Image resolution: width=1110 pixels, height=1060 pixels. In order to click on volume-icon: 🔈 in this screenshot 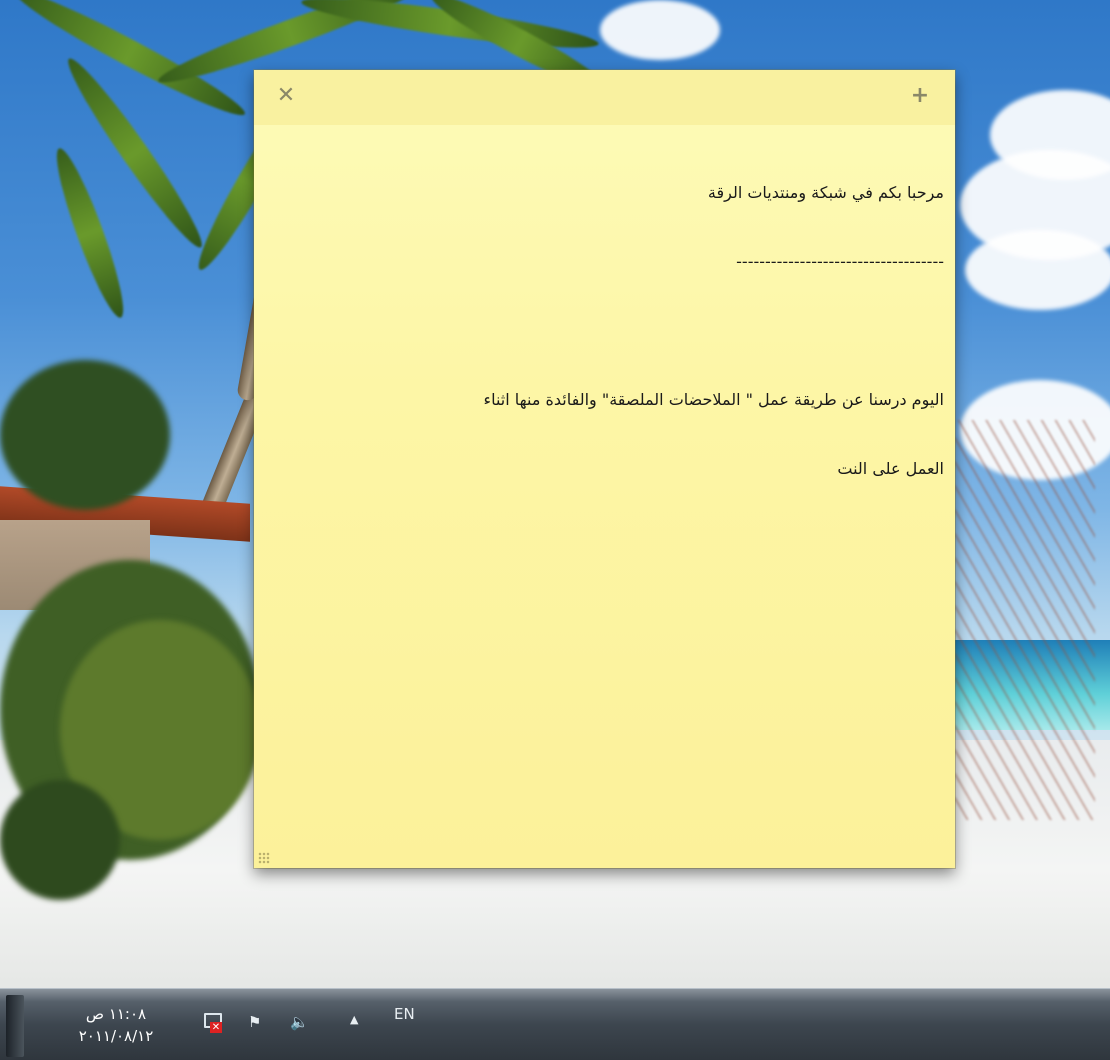, I will do `click(299, 1022)`.